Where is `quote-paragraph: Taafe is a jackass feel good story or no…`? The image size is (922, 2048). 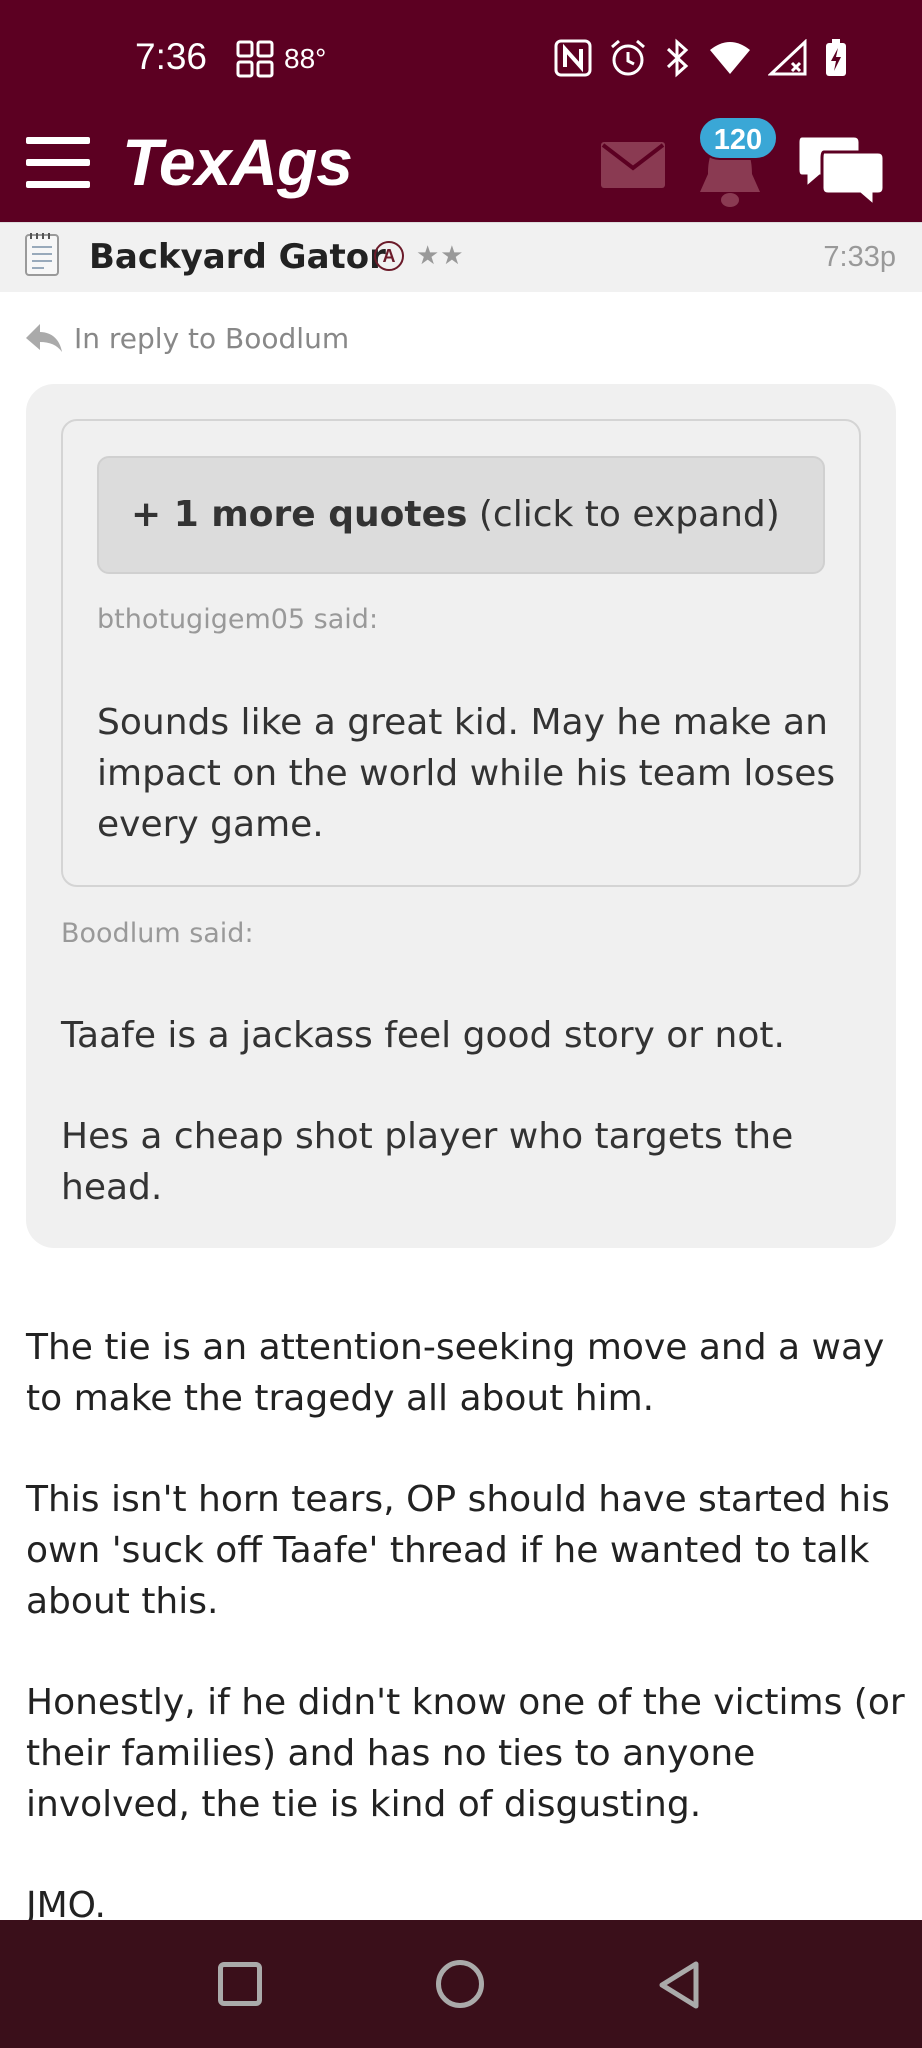 quote-paragraph: Taafe is a jackass feel good story or no… is located at coordinates (423, 1035).